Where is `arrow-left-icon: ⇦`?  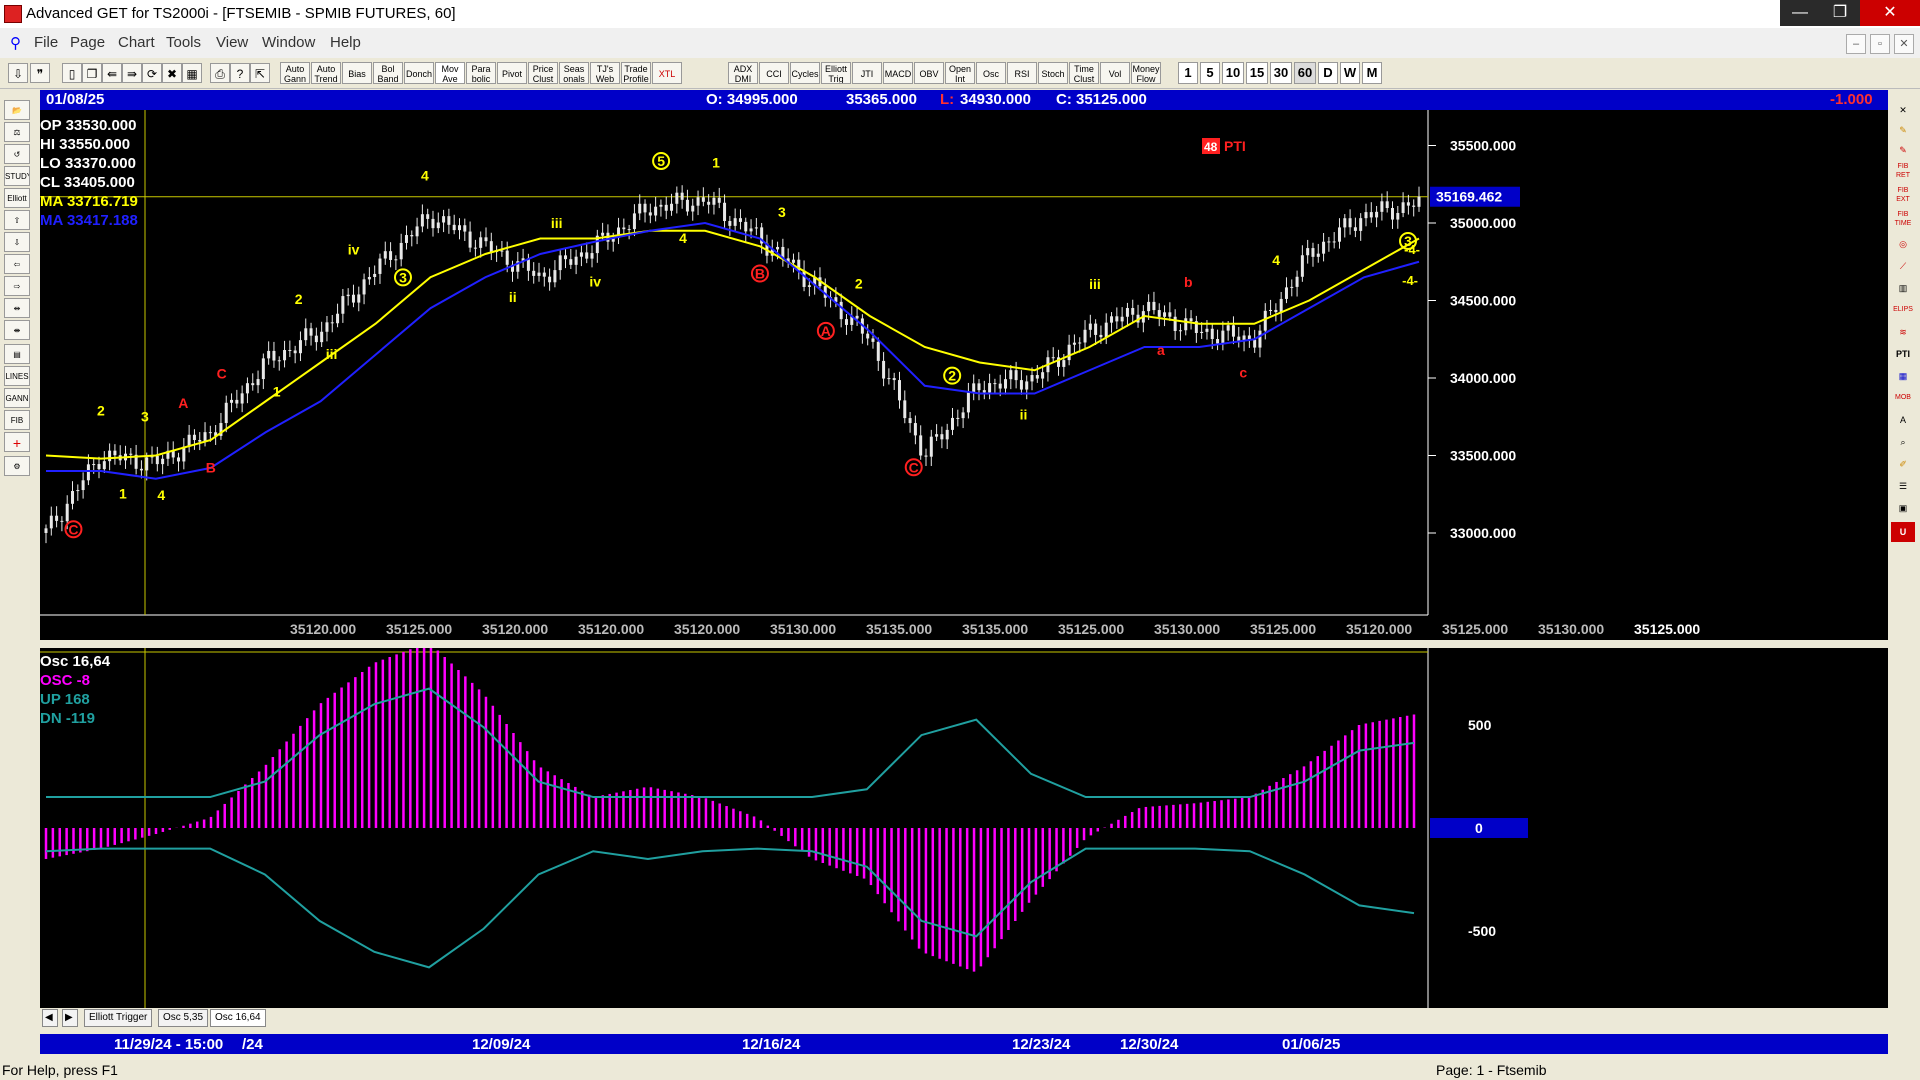 arrow-left-icon: ⇦ is located at coordinates (17, 264).